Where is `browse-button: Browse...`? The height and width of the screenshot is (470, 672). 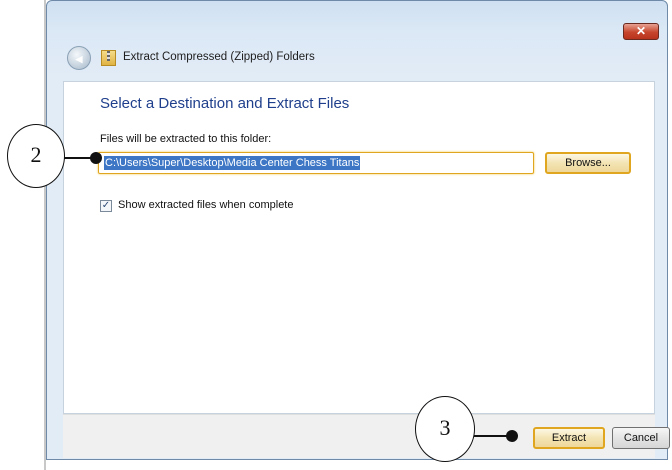 browse-button: Browse... is located at coordinates (588, 163).